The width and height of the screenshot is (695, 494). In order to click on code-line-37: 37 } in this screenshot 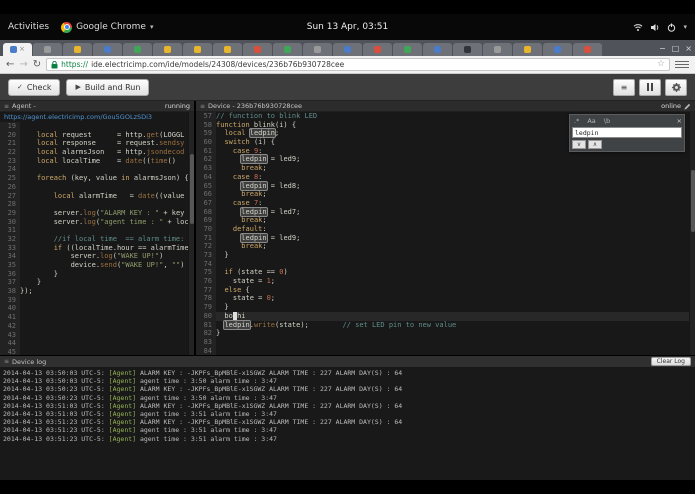, I will do `click(97, 283)`.